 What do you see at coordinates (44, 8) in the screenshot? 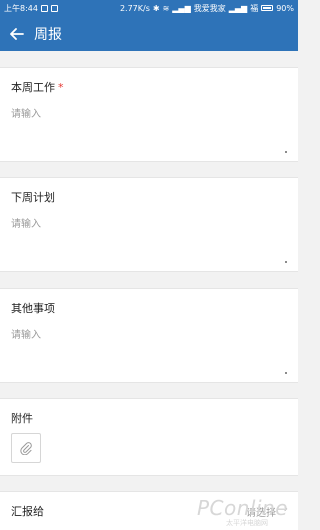
I see `notification-icon` at bounding box center [44, 8].